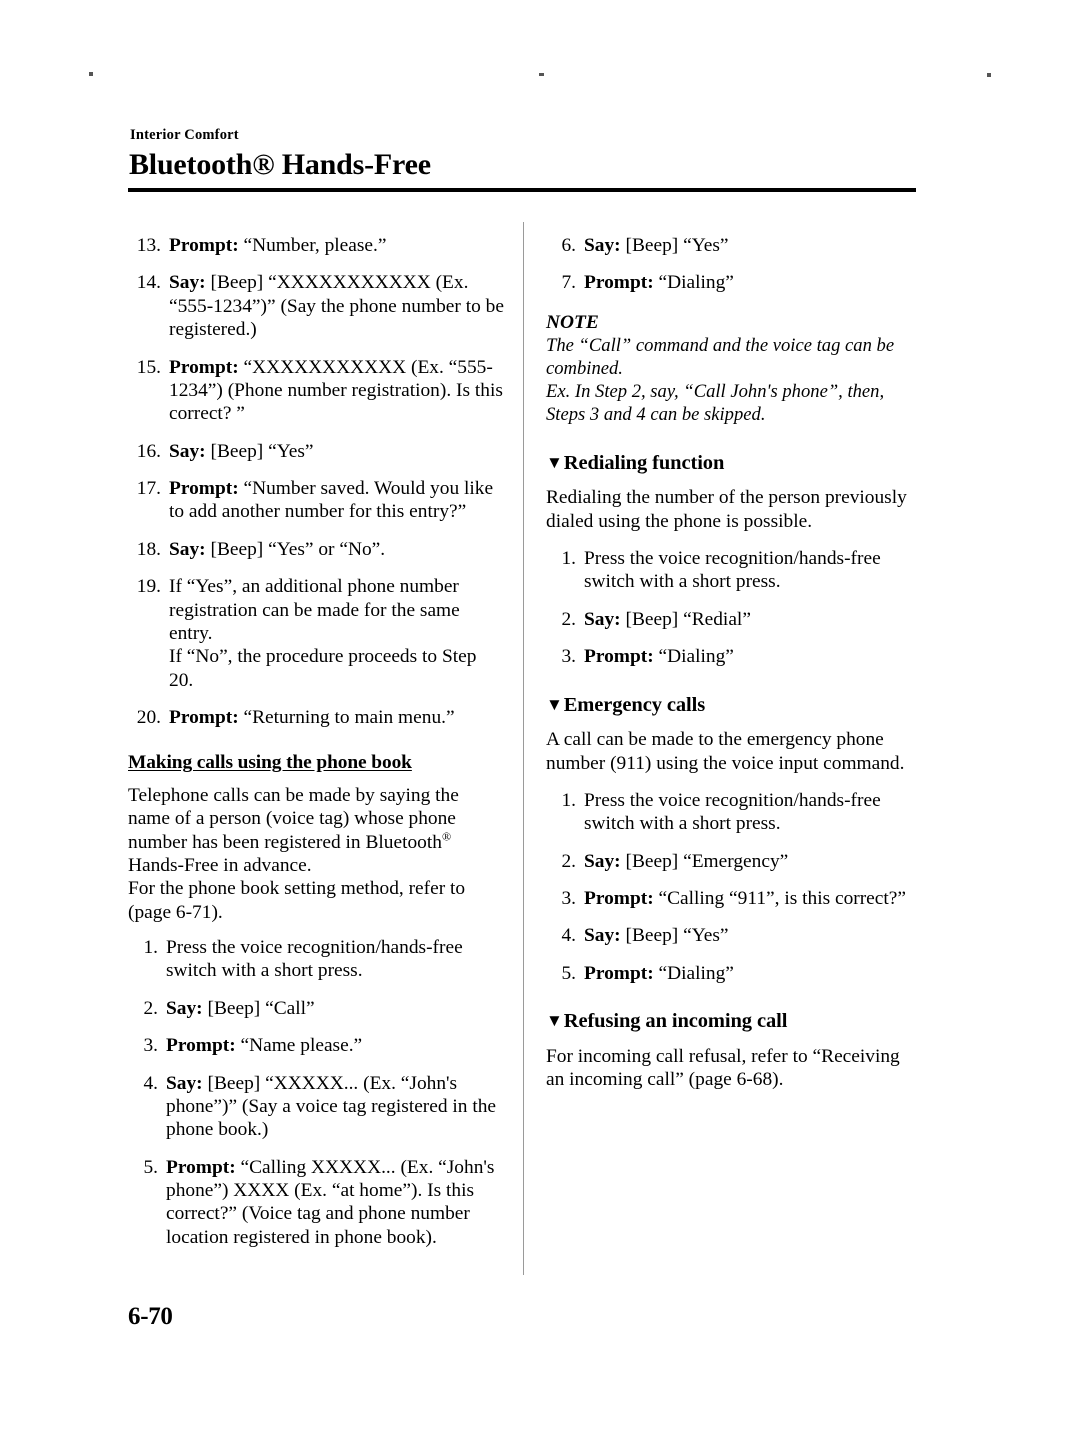  Describe the element at coordinates (316, 1008) in the screenshot. I see `list-item: 2. Say: [Beep] “Call”` at that location.